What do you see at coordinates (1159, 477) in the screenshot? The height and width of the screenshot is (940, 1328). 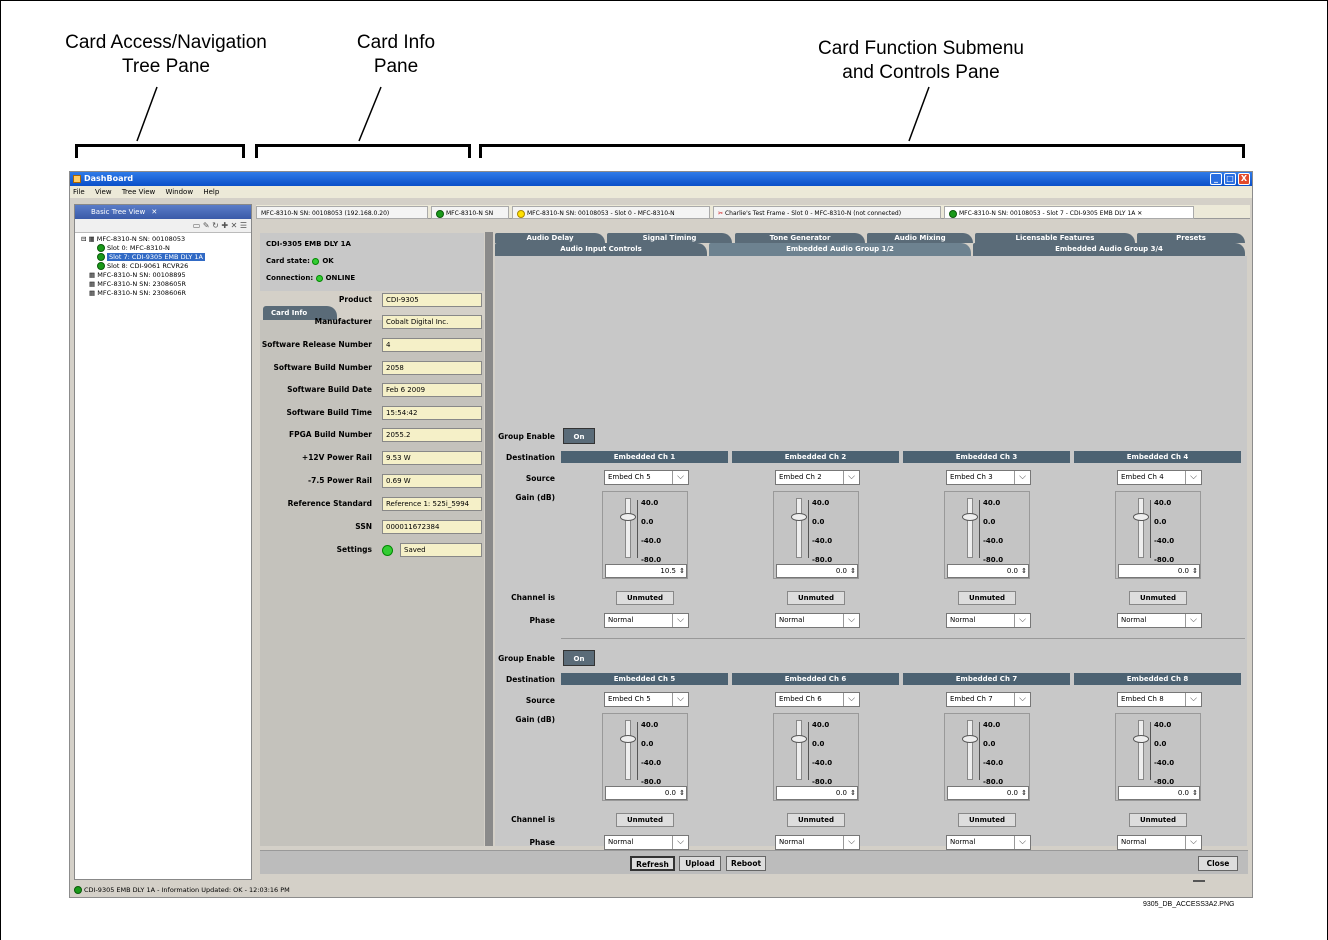 I see `source-select: Embed Ch 4 ⌵` at bounding box center [1159, 477].